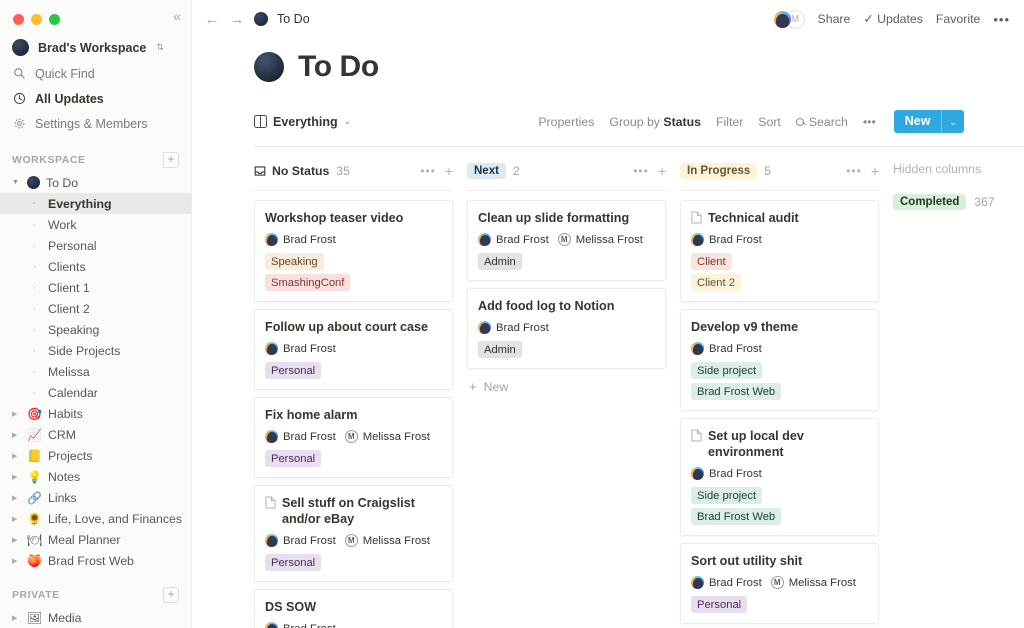 This screenshot has width=1024, height=628. I want to click on more-options-button: •••, so click(1001, 19).